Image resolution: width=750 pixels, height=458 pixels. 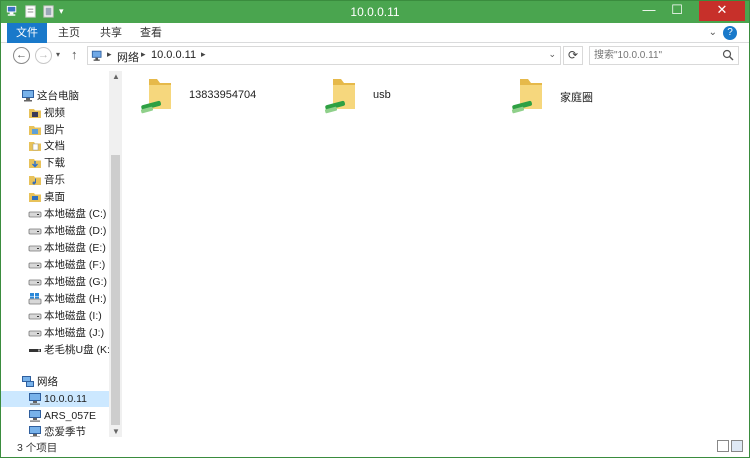 I want to click on item-count: 3 个项目, so click(x=37, y=448).